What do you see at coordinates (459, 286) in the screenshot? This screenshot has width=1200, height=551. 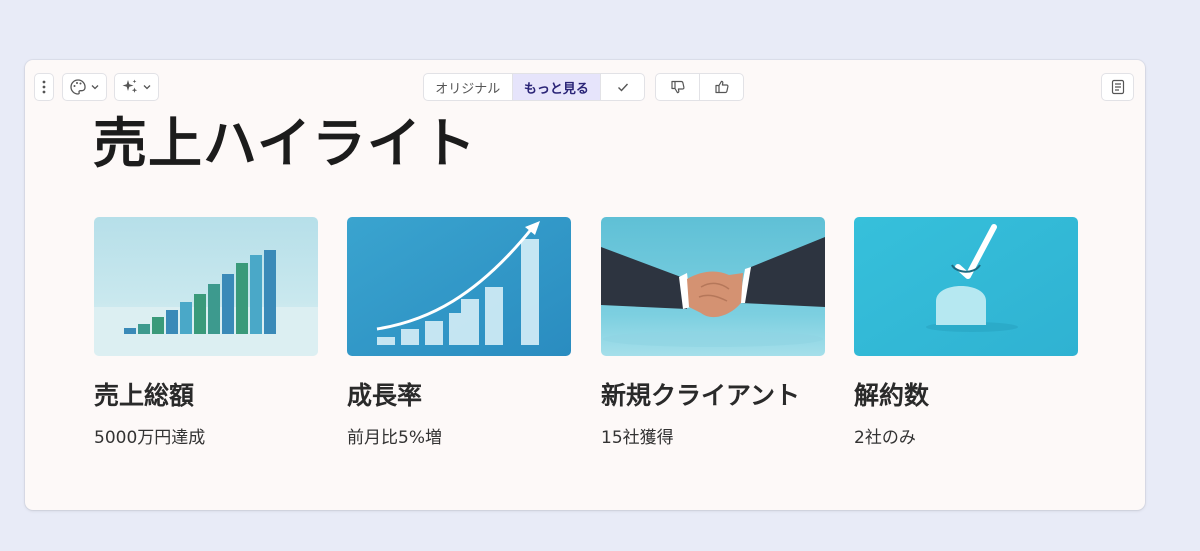 I see `growth-arrow-illustration` at bounding box center [459, 286].